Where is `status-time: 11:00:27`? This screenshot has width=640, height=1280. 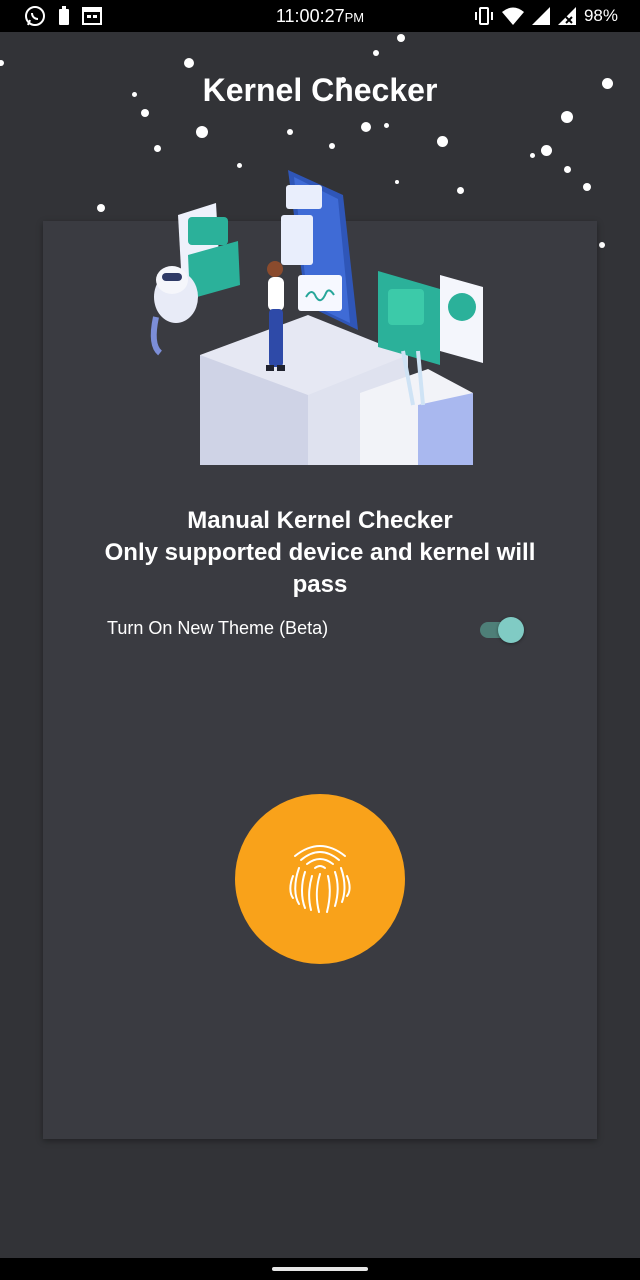
status-time: 11:00:27 is located at coordinates (310, 16).